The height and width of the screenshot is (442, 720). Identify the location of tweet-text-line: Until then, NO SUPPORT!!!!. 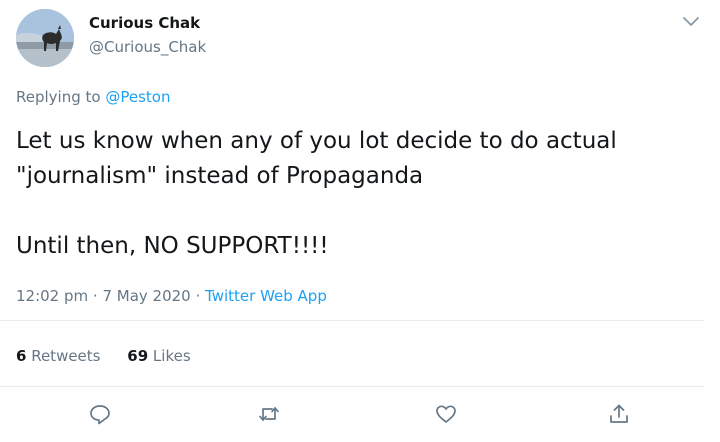
(172, 246).